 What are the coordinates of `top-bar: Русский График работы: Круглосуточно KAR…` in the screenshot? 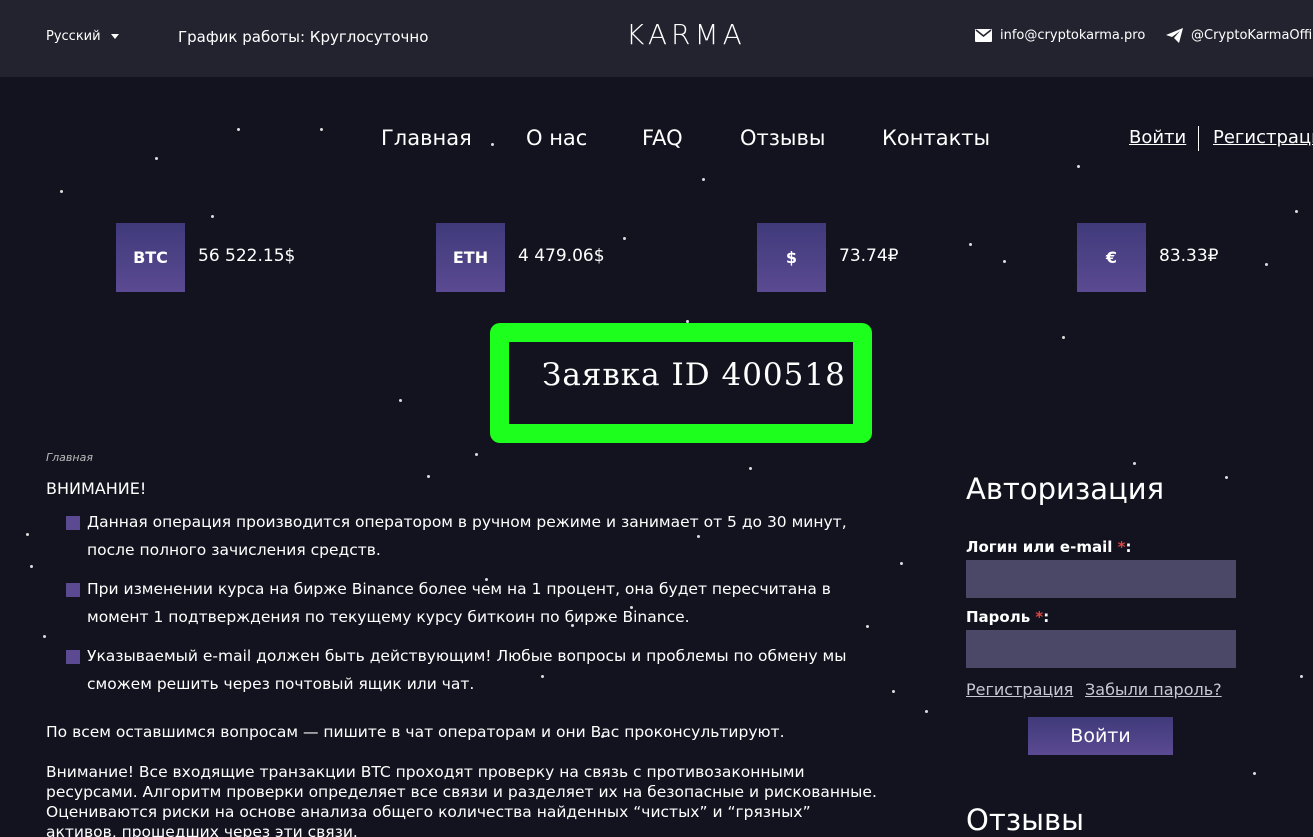 It's located at (656, 38).